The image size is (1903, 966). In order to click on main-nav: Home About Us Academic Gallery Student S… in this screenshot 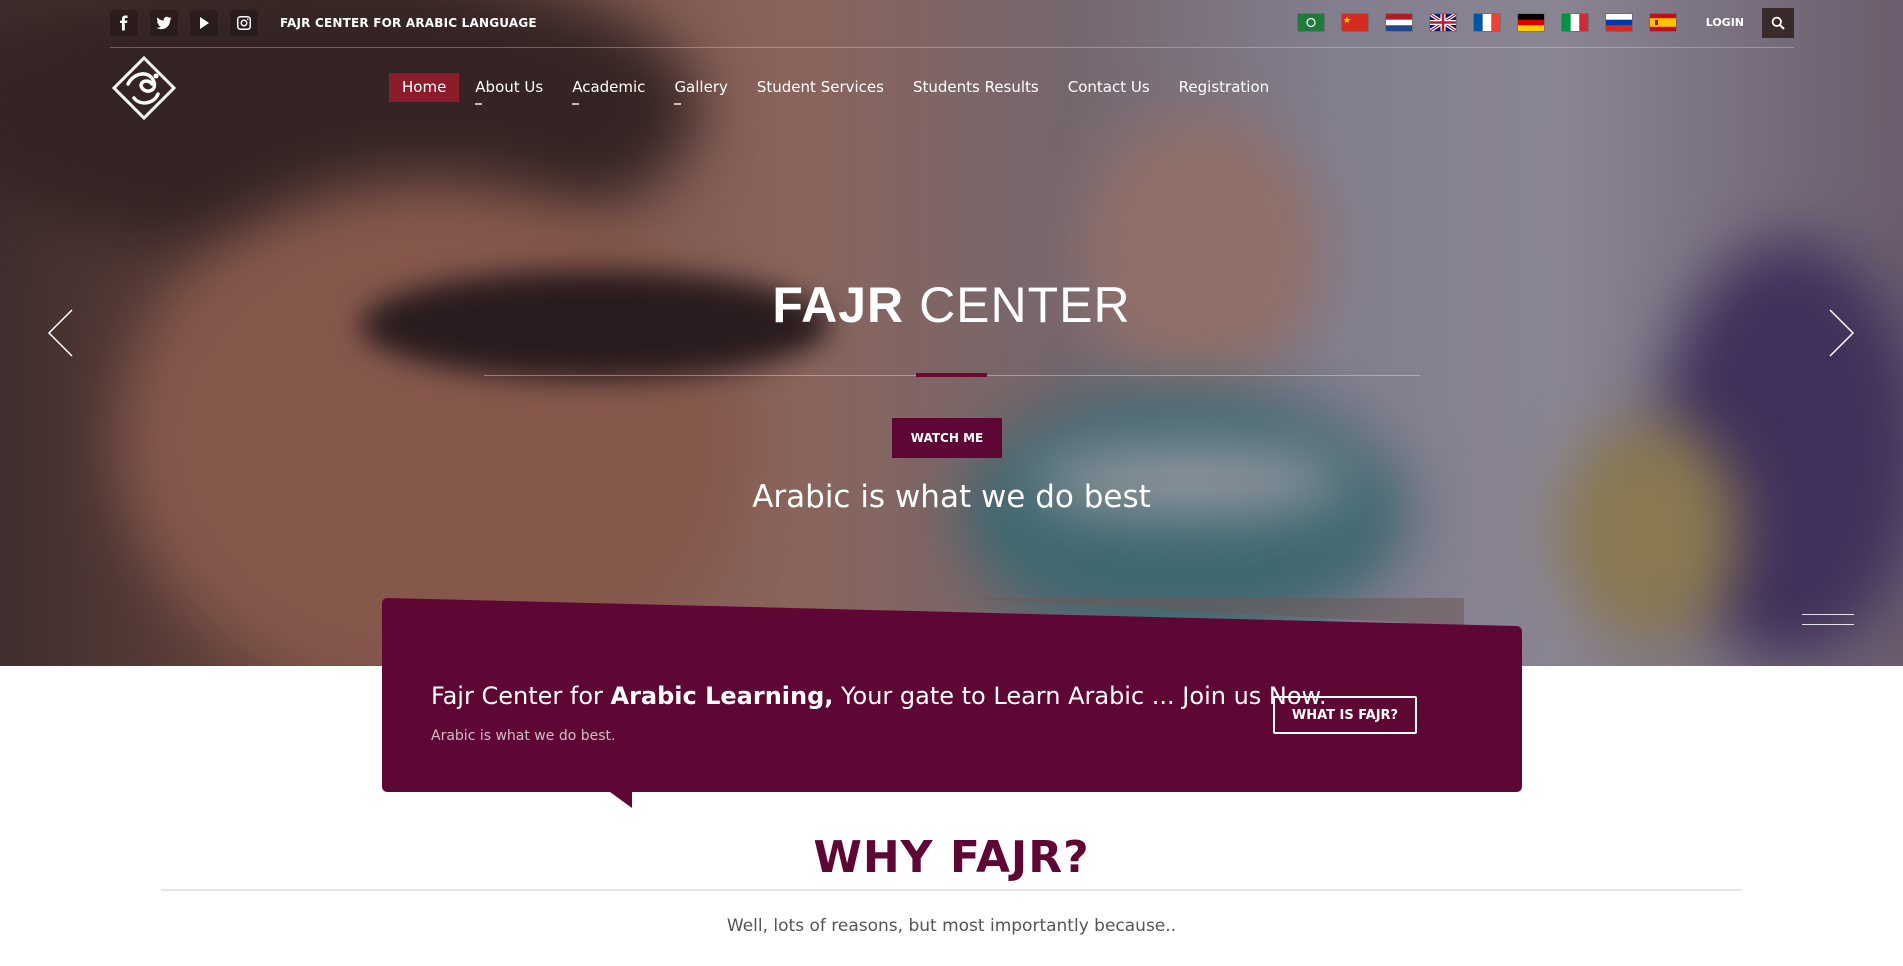, I will do `click(837, 89)`.